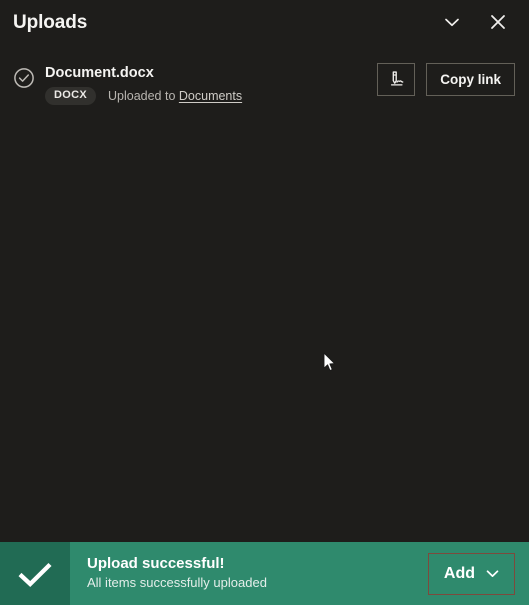  I want to click on add-button-label: Add, so click(459, 573).